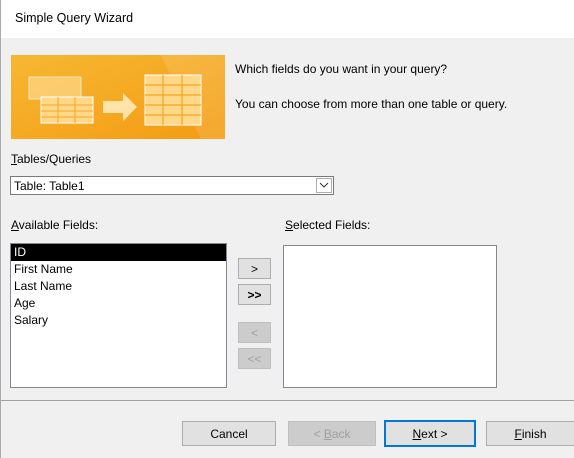 Image resolution: width=574 pixels, height=458 pixels. What do you see at coordinates (118, 303) in the screenshot?
I see `available-field-item: Age` at bounding box center [118, 303].